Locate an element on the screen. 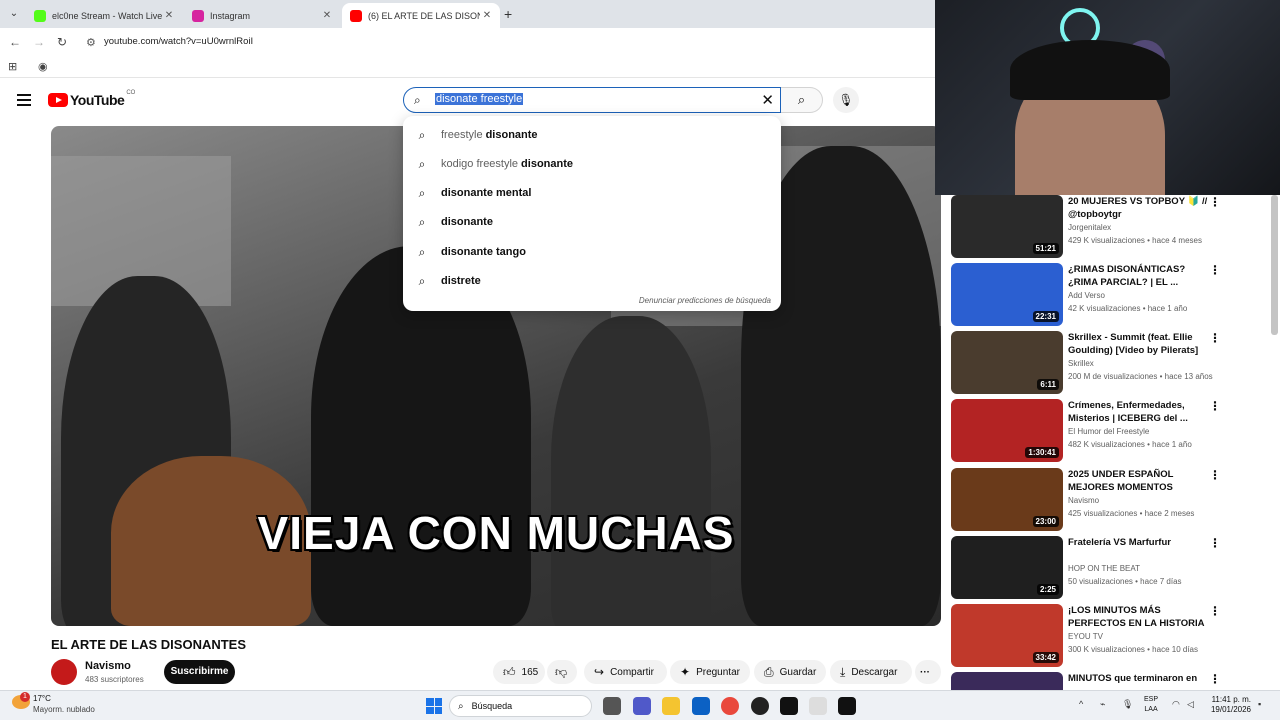 This screenshot has height=720, width=1280. report-predictions-link: Denunciar predicciones de búsqueda is located at coordinates (705, 300).